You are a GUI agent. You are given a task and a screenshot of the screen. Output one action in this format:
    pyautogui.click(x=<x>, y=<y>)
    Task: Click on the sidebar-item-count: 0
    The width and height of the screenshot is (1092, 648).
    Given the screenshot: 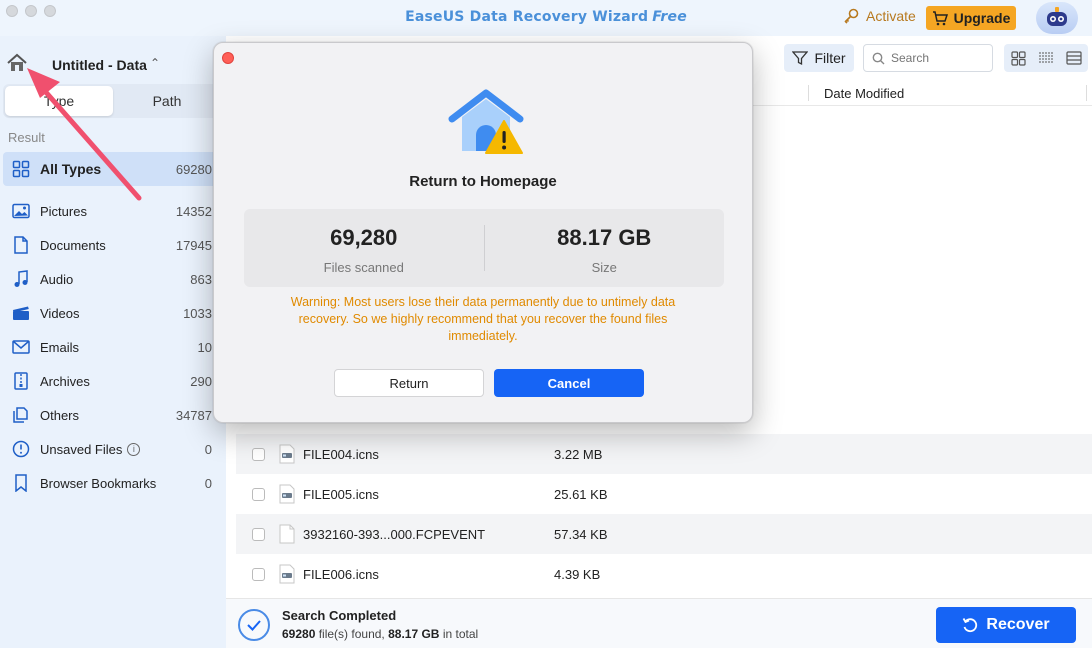 What is the action you would take?
    pyautogui.click(x=208, y=449)
    